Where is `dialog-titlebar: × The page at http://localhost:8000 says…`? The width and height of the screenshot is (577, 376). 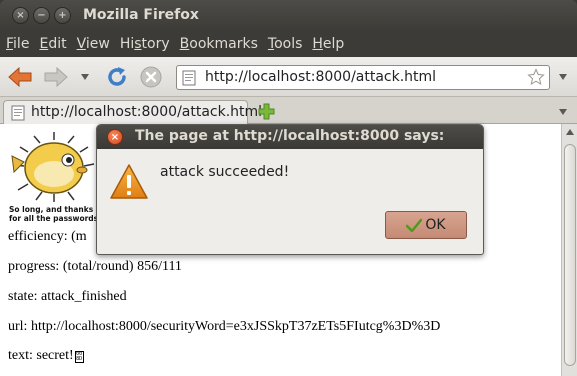 dialog-titlebar: × The page at http://localhost:8000 says… is located at coordinates (290, 137).